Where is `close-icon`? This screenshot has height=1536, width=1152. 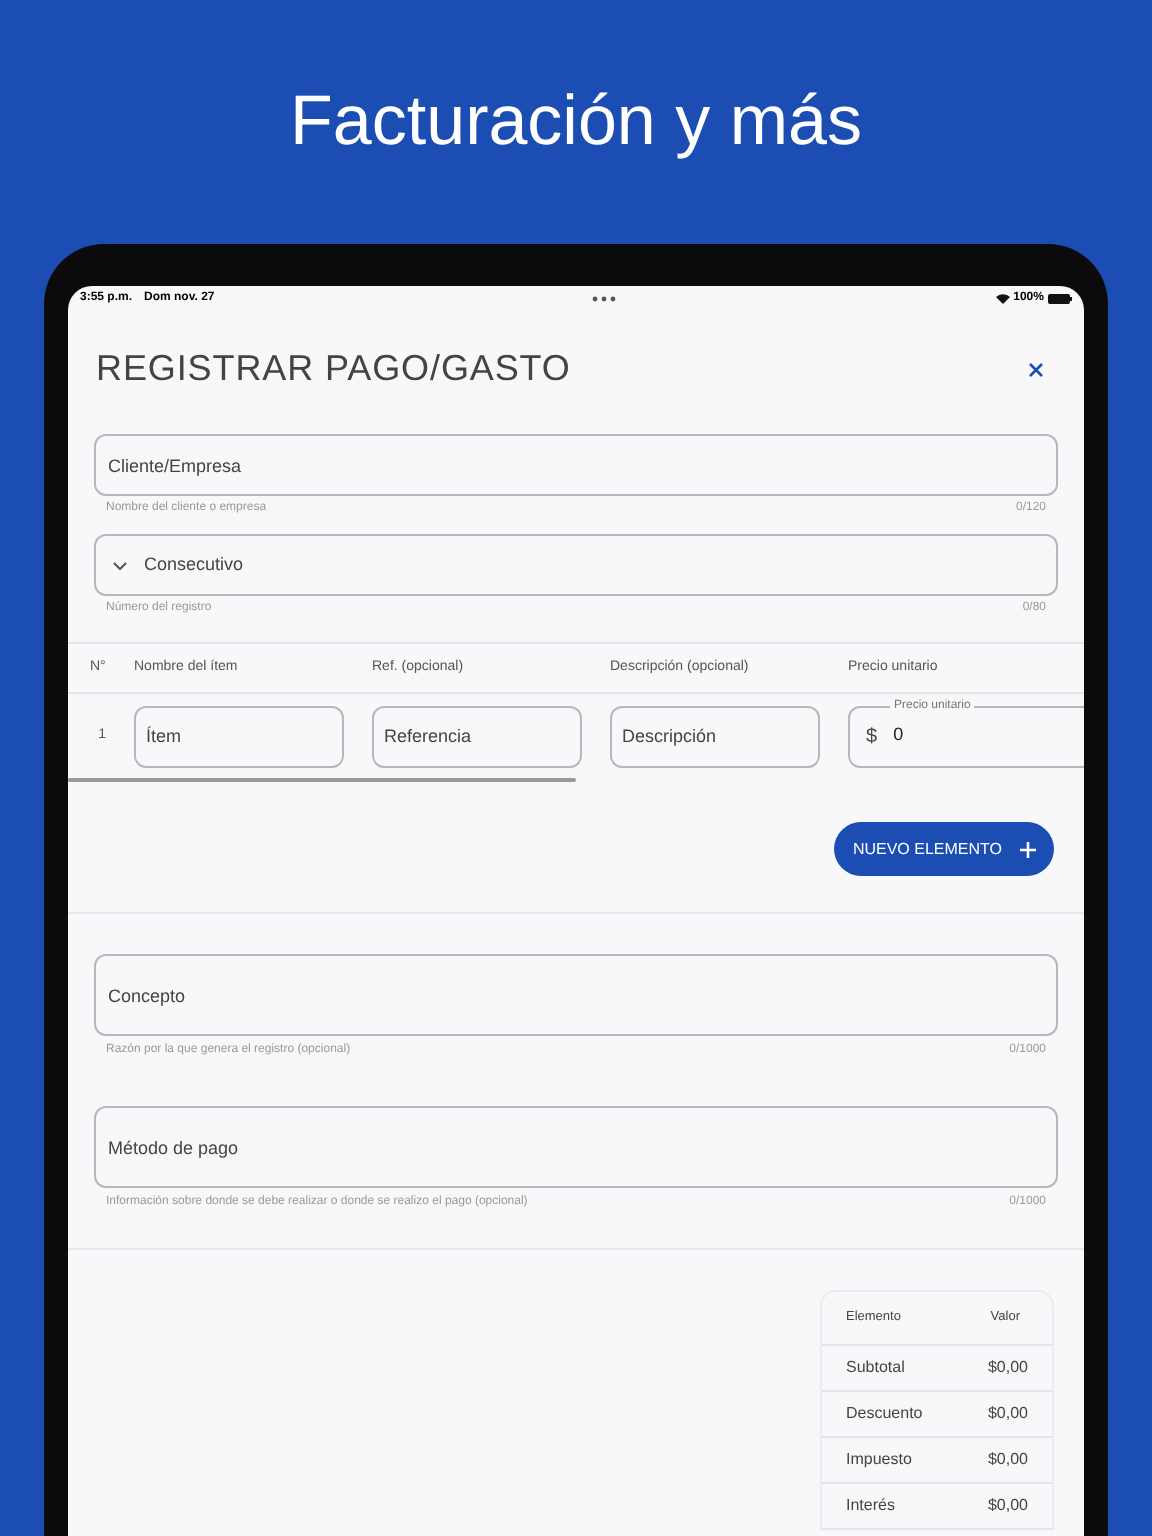 close-icon is located at coordinates (1036, 369).